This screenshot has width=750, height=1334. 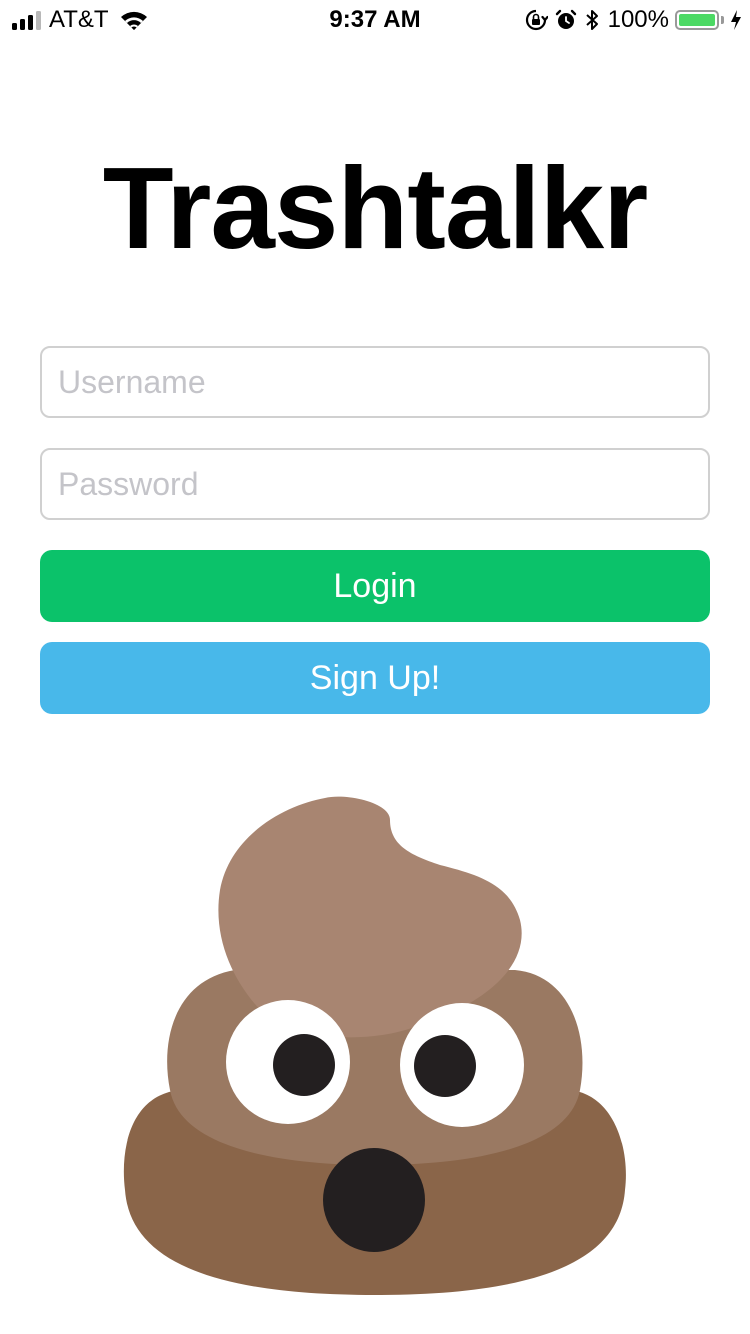 I want to click on rotation-lock-icon, so click(x=536, y=20).